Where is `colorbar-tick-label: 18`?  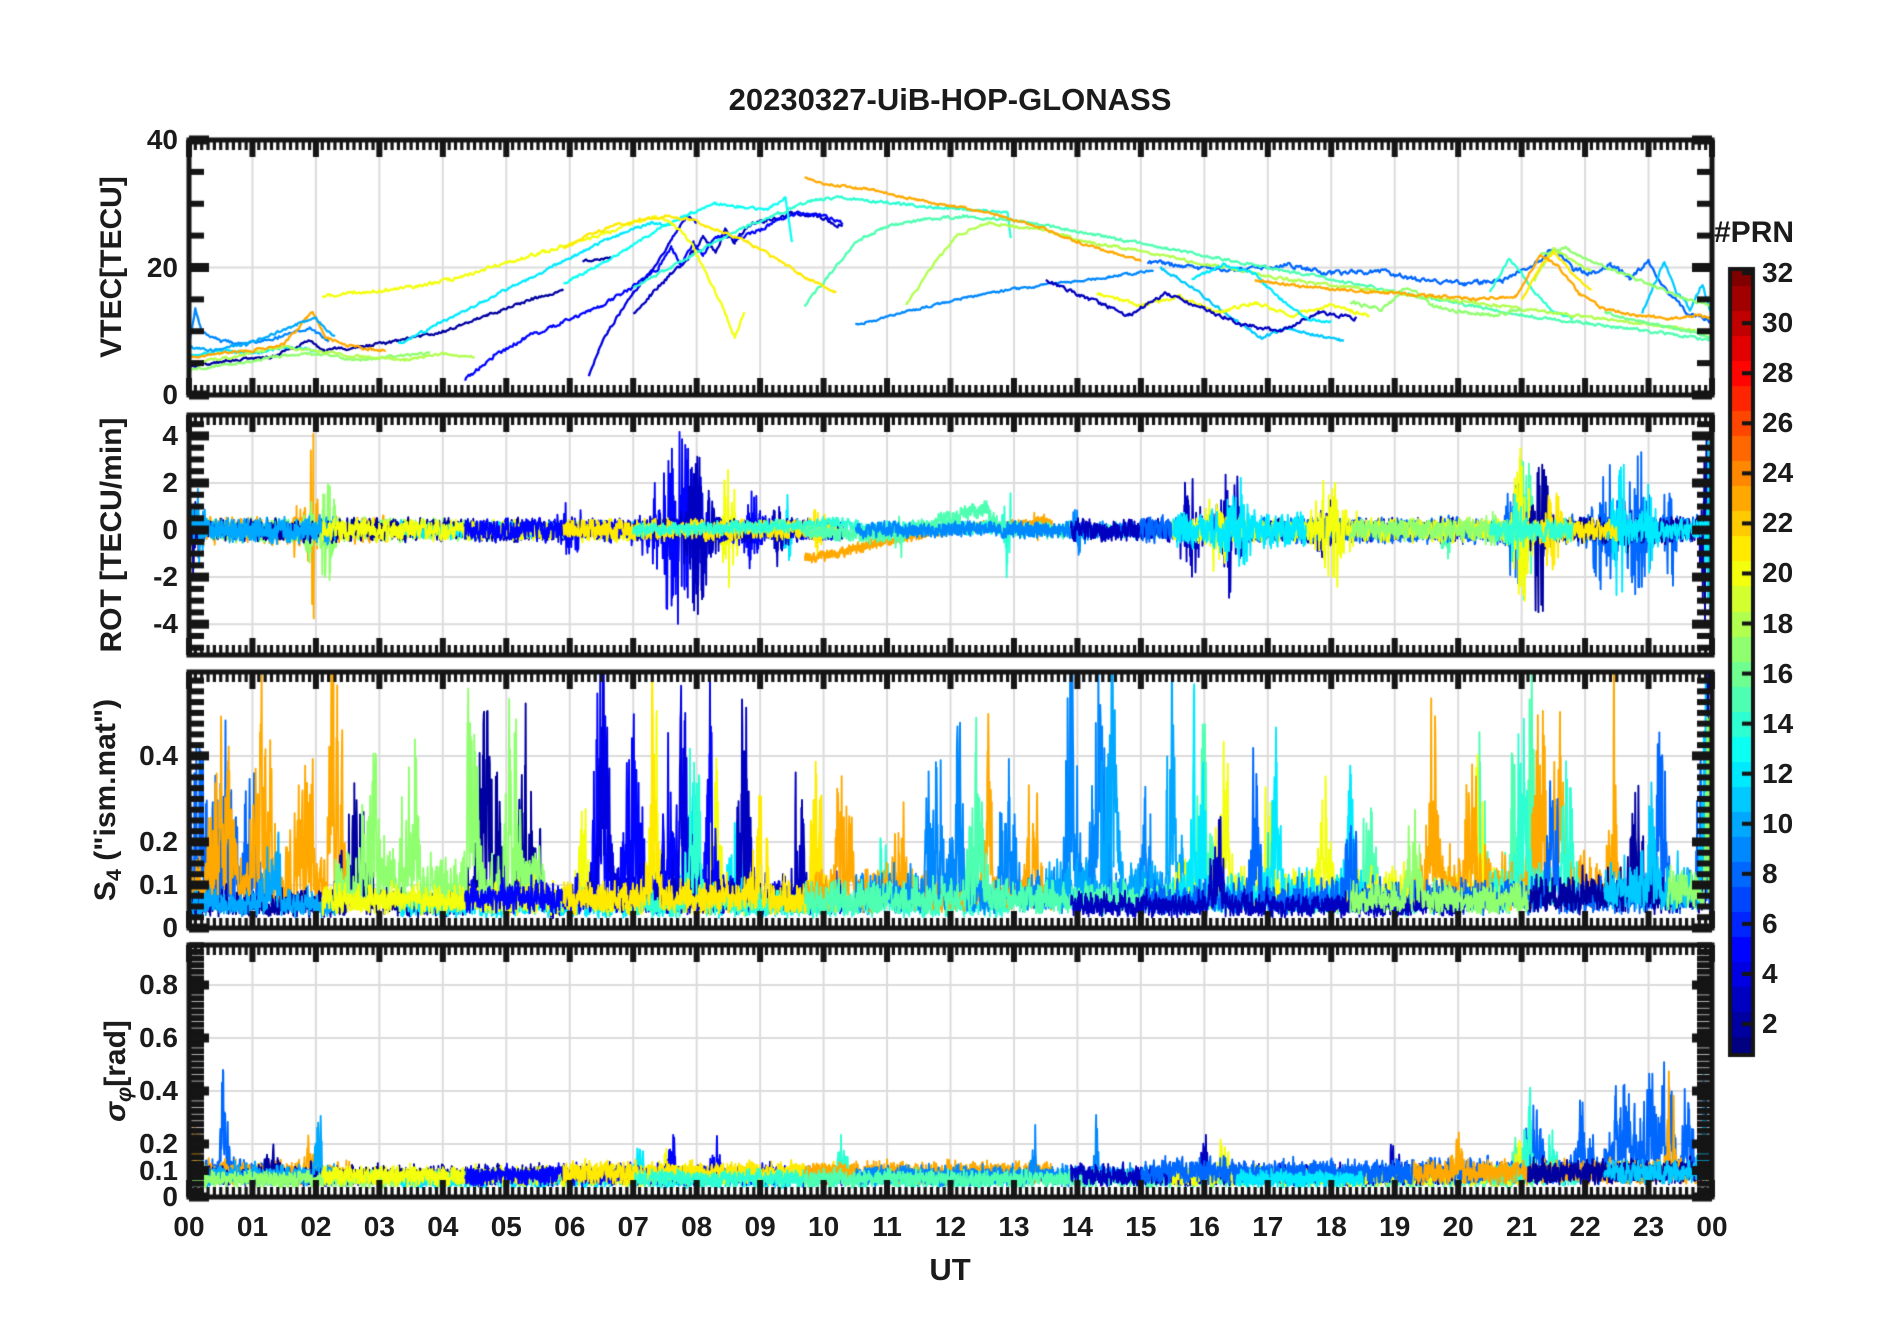
colorbar-tick-label: 18 is located at coordinates (1778, 623).